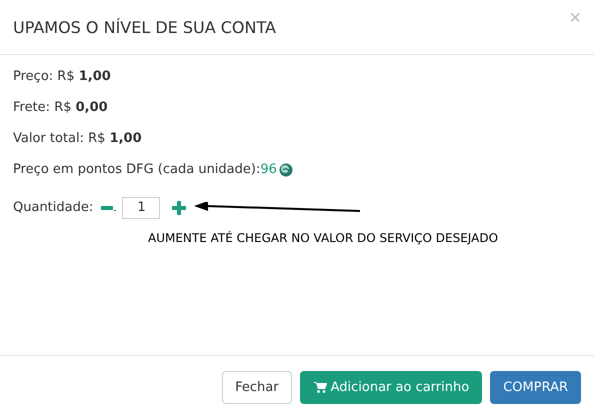 The height and width of the screenshot is (418, 594). Describe the element at coordinates (78, 139) in the screenshot. I see `price-line: Valor total: R$ 1,00` at that location.